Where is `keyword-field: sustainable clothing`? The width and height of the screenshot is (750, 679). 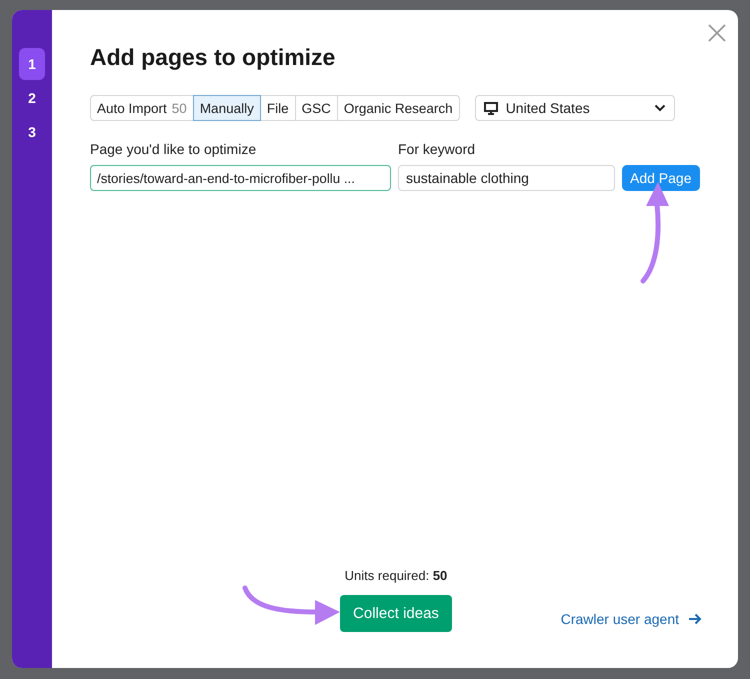
keyword-field: sustainable clothing is located at coordinates (506, 178).